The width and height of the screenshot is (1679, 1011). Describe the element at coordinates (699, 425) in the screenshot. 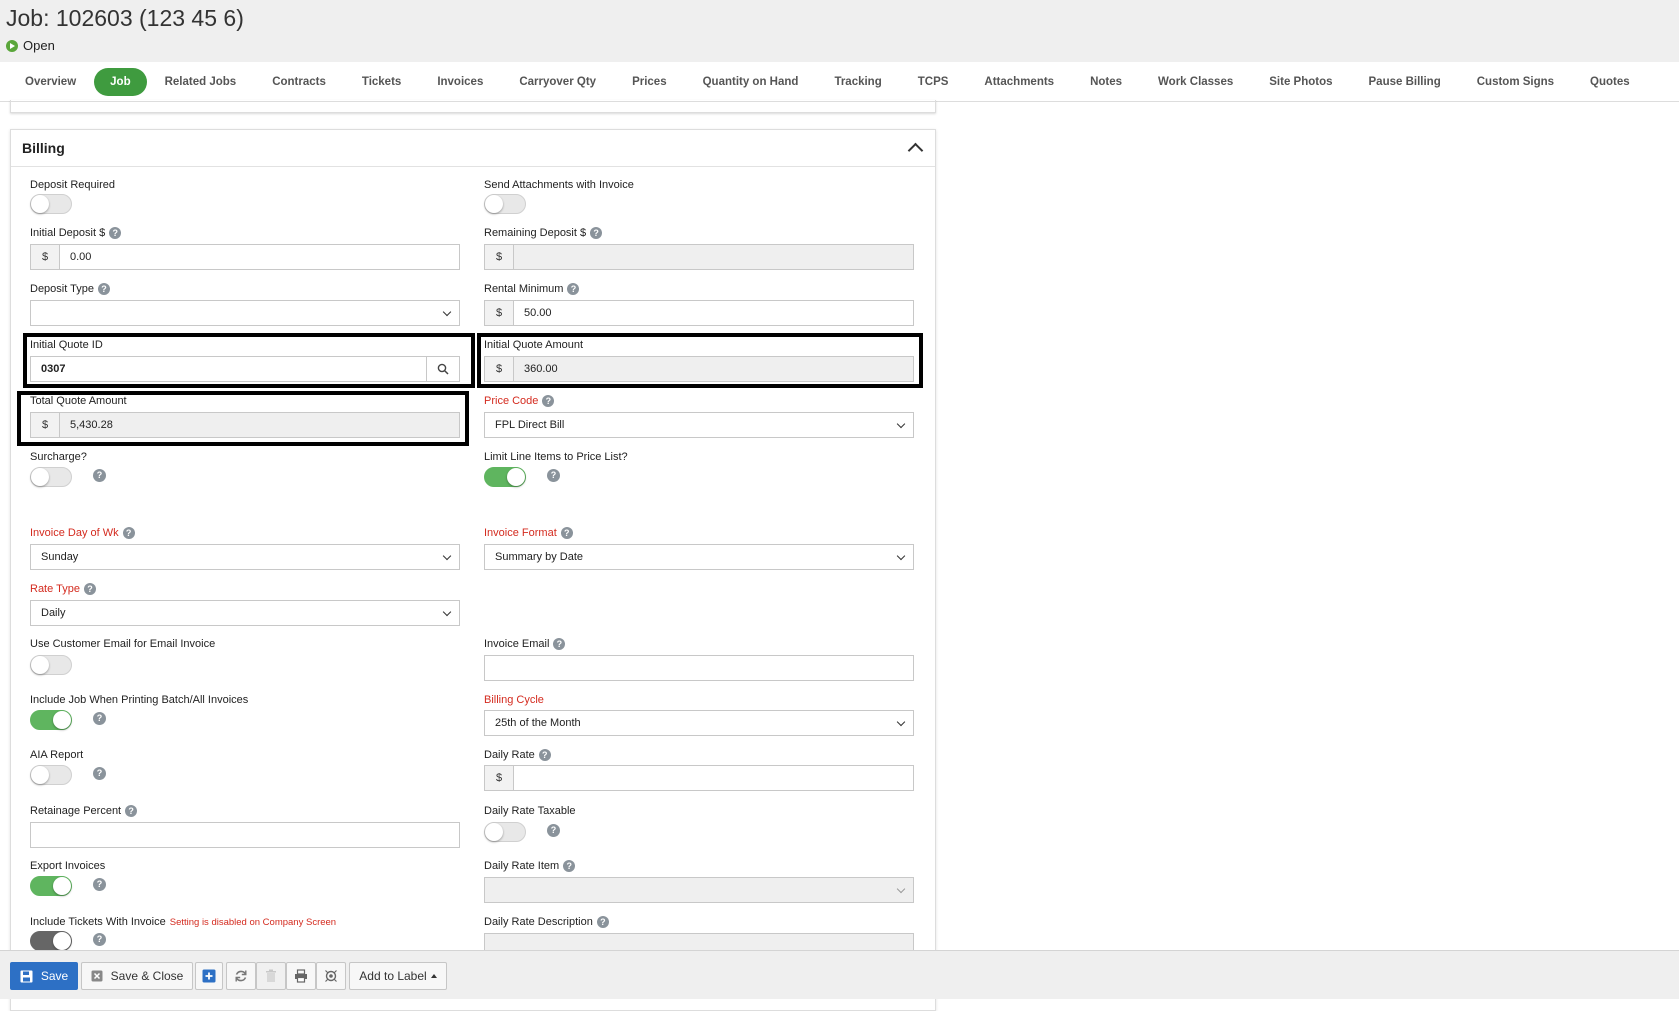

I see `price-code-select: FPL Direct Bill` at that location.